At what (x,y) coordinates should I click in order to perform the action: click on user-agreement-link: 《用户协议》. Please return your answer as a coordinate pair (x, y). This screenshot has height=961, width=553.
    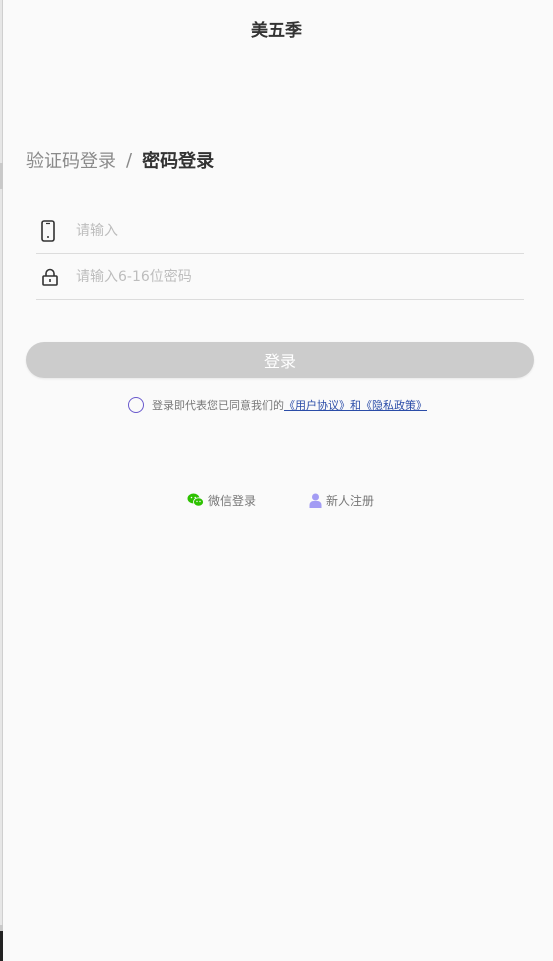
    Looking at the image, I should click on (317, 405).